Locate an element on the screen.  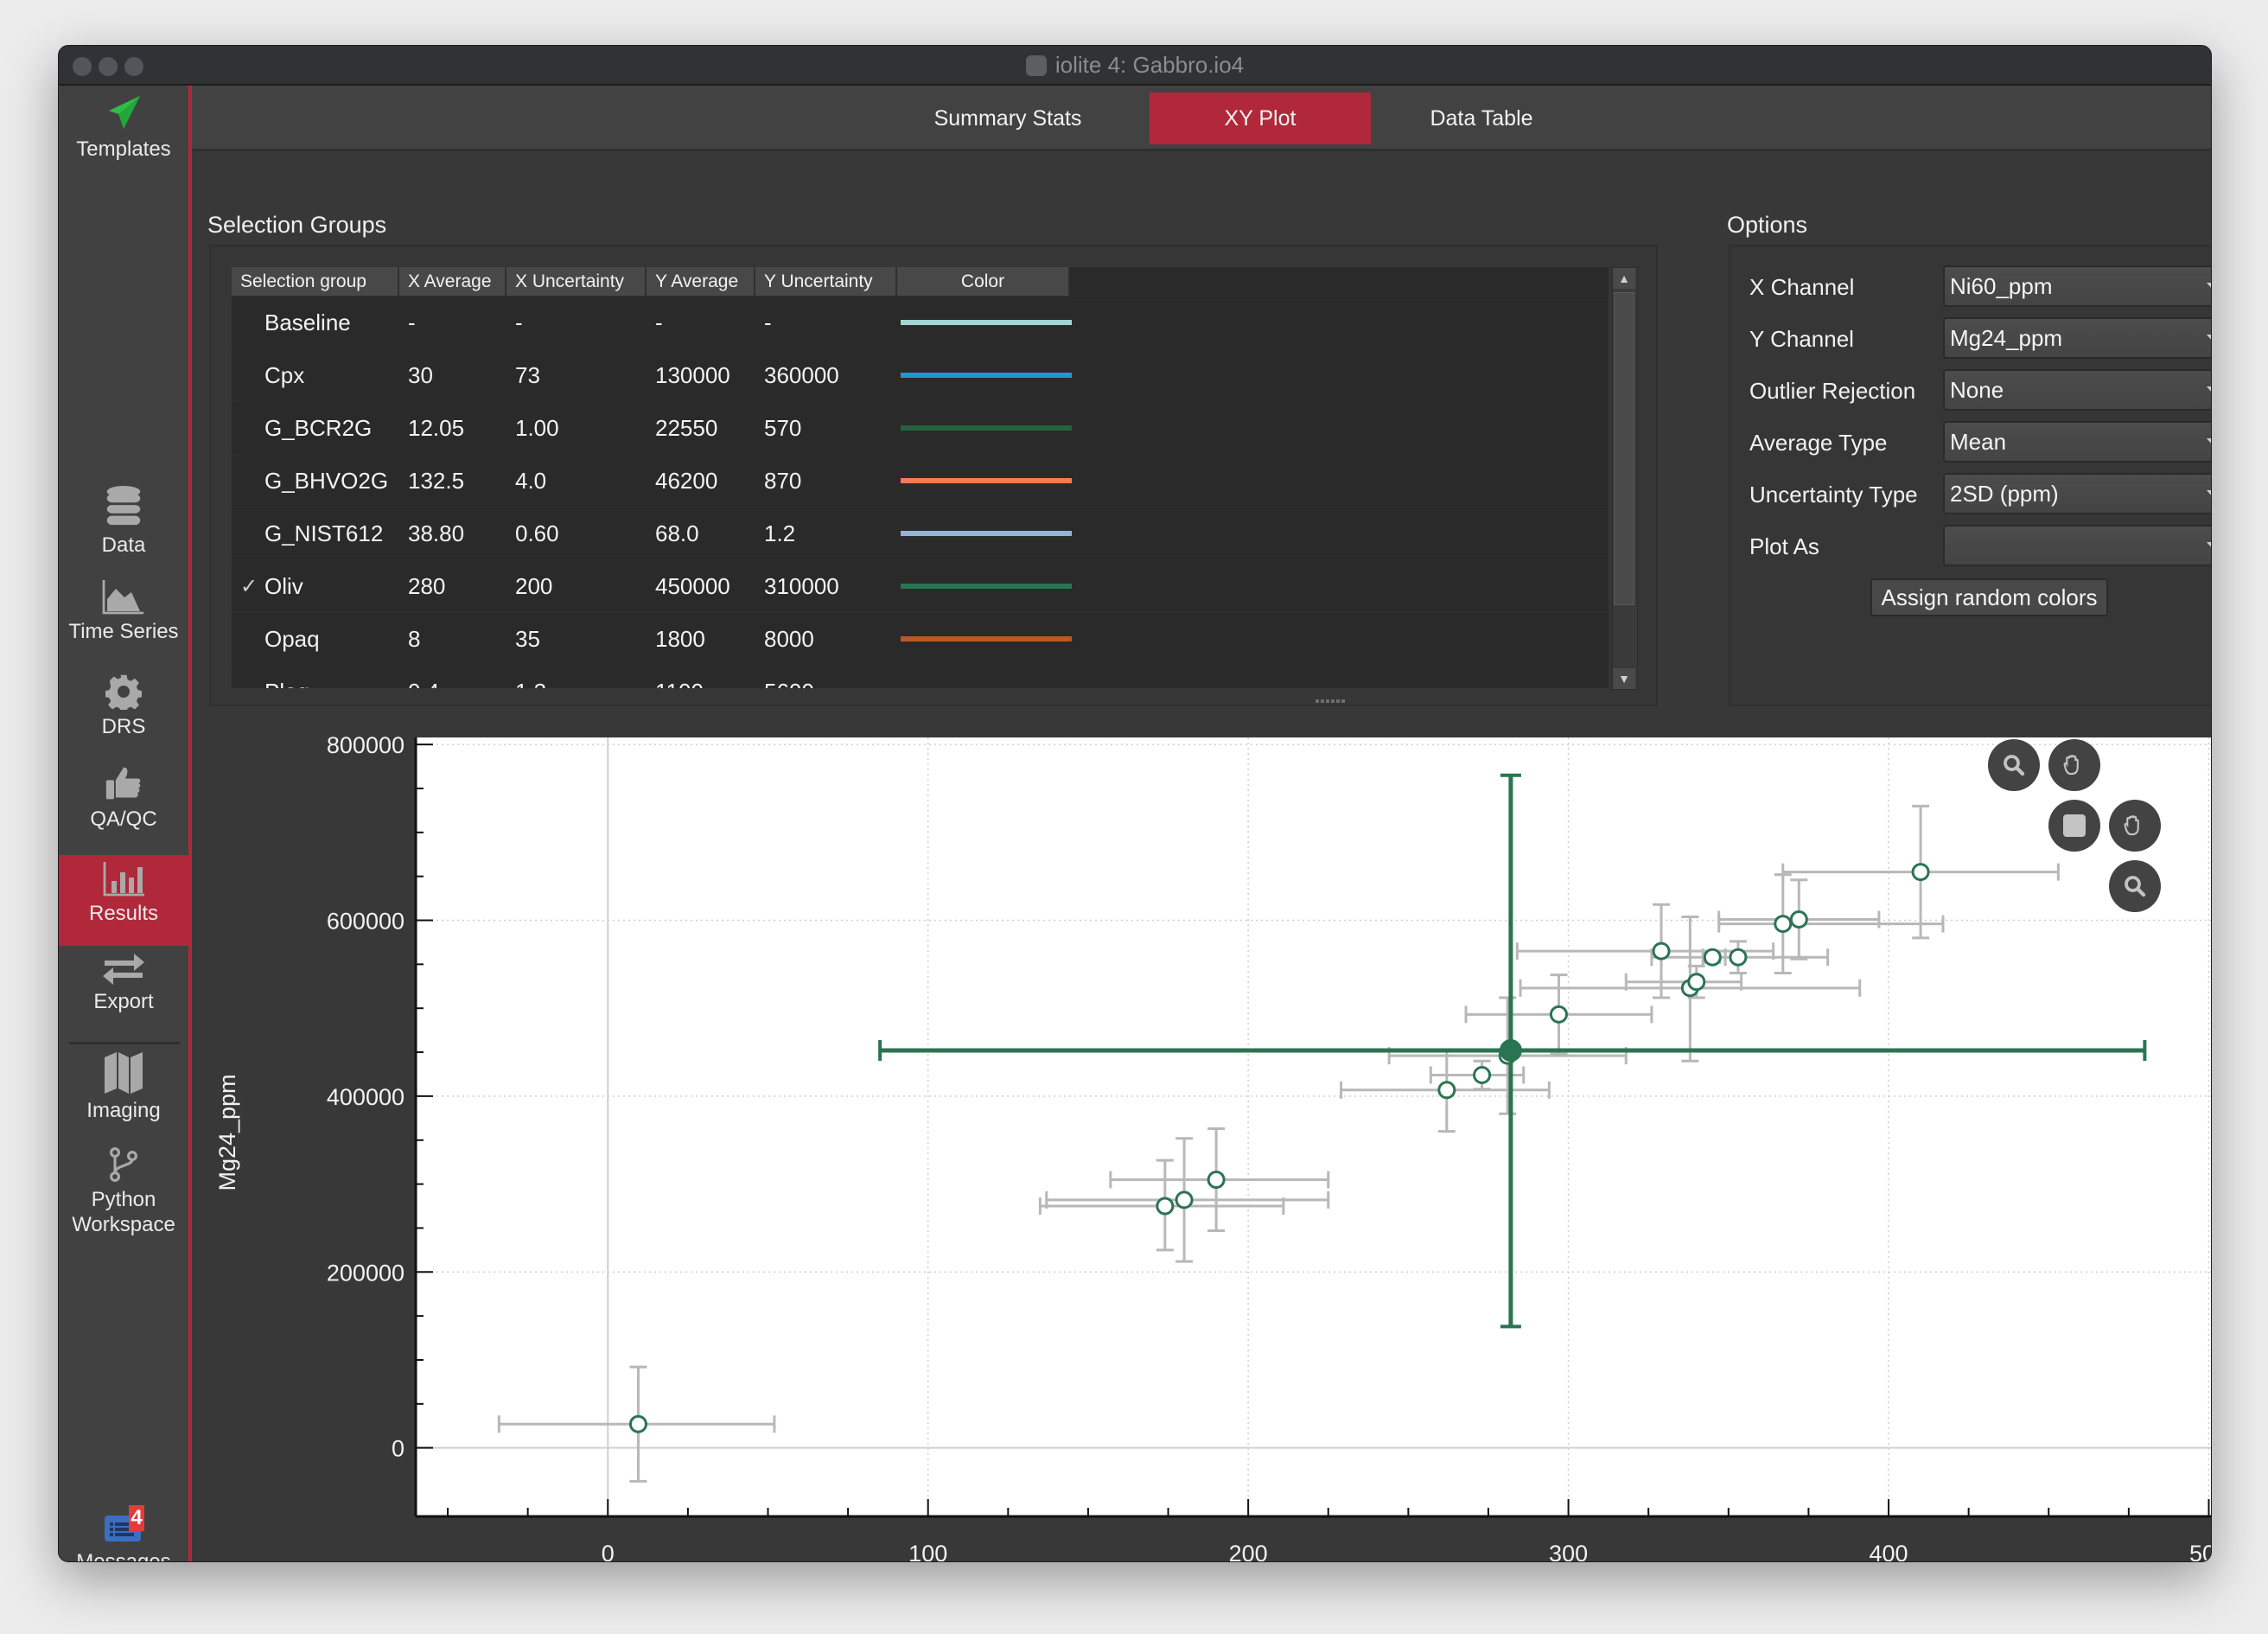
gear-icon is located at coordinates (123, 692).